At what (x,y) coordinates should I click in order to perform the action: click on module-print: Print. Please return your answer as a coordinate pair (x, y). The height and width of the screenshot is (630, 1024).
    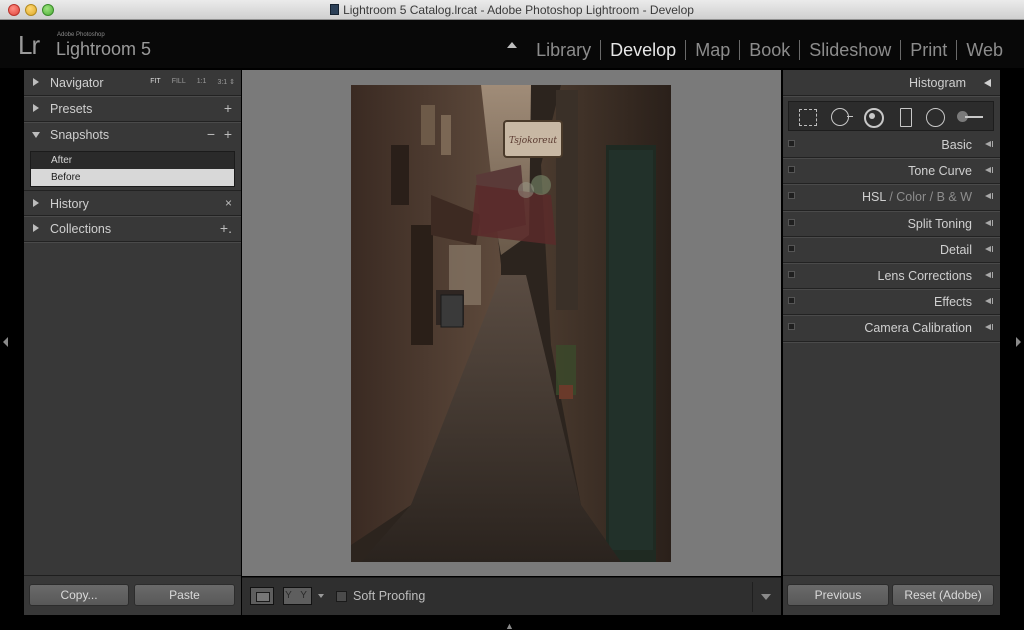
    Looking at the image, I should click on (928, 50).